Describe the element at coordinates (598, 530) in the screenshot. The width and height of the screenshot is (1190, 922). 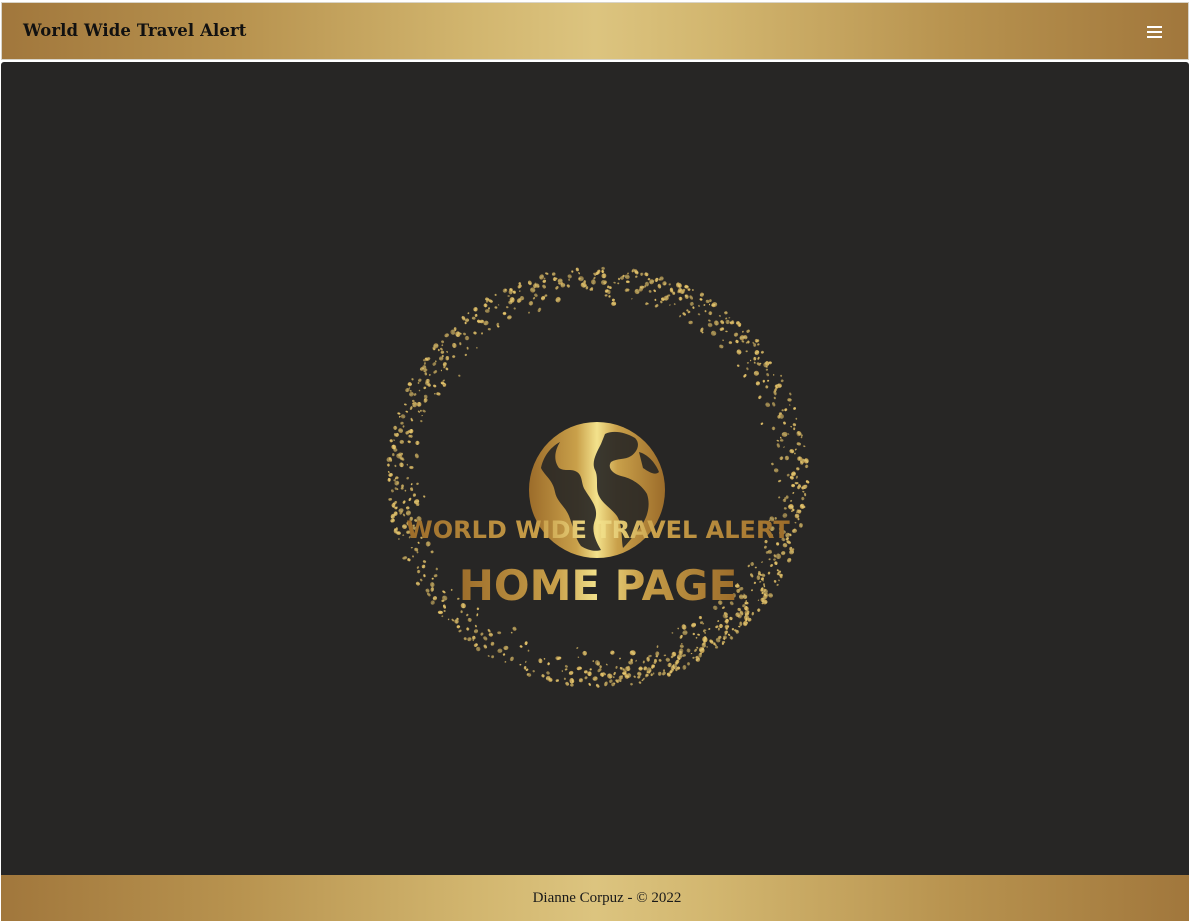
I see `hero-title: WORLD WIDE TRAVEL ALERT` at that location.